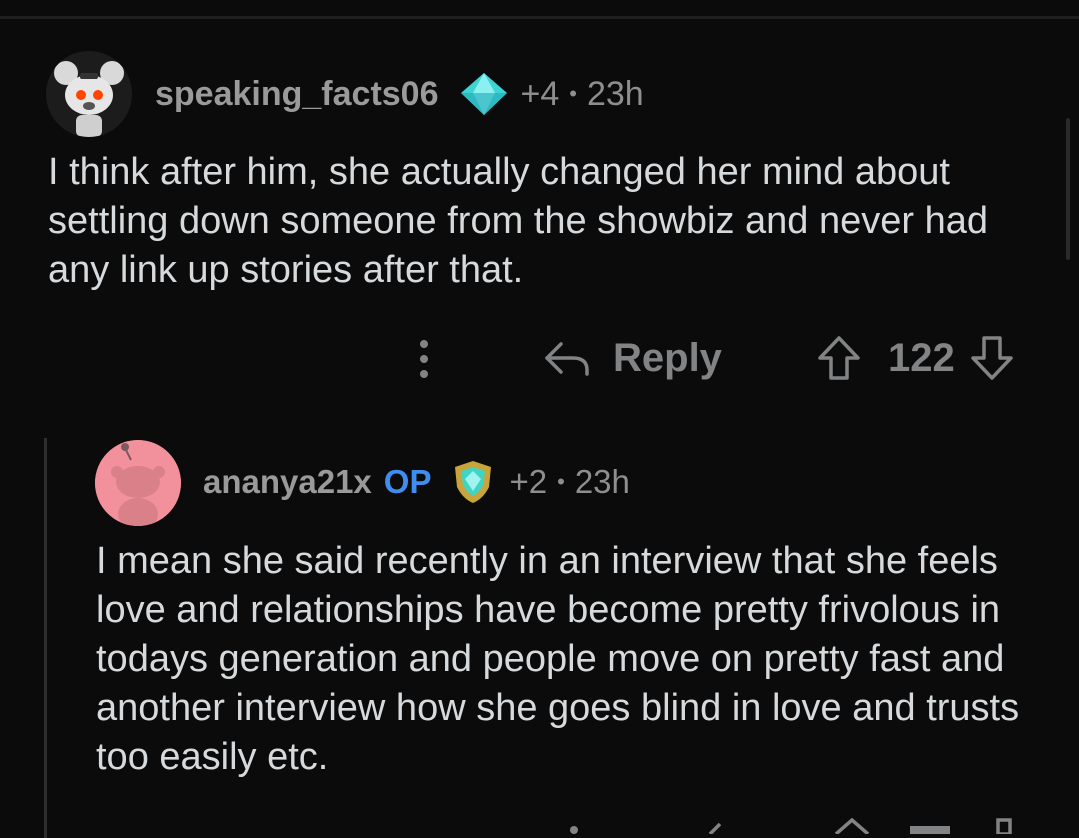 The image size is (1079, 838). Describe the element at coordinates (45, 638) in the screenshot. I see `thread-line` at that location.